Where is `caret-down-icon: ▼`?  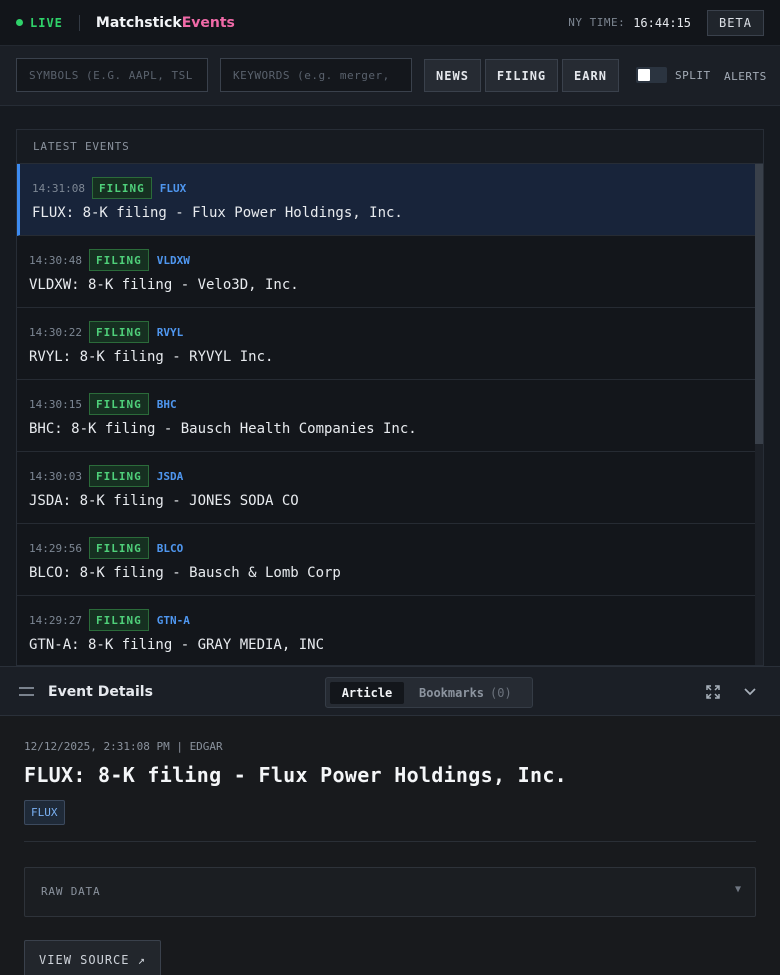 caret-down-icon: ▼ is located at coordinates (737, 889).